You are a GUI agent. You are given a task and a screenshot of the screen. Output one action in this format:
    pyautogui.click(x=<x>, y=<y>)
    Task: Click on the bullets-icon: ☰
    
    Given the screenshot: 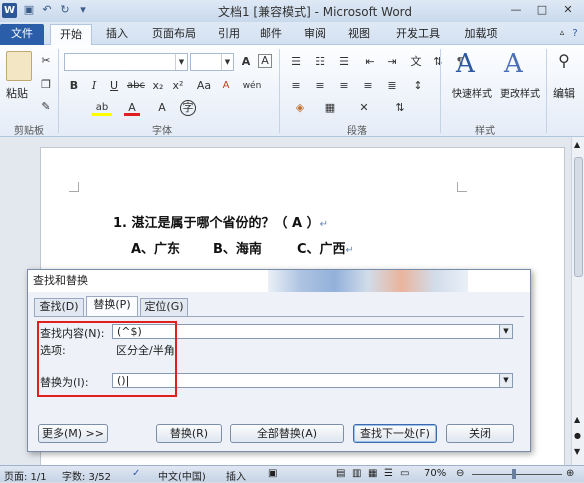 What is the action you would take?
    pyautogui.click(x=296, y=62)
    